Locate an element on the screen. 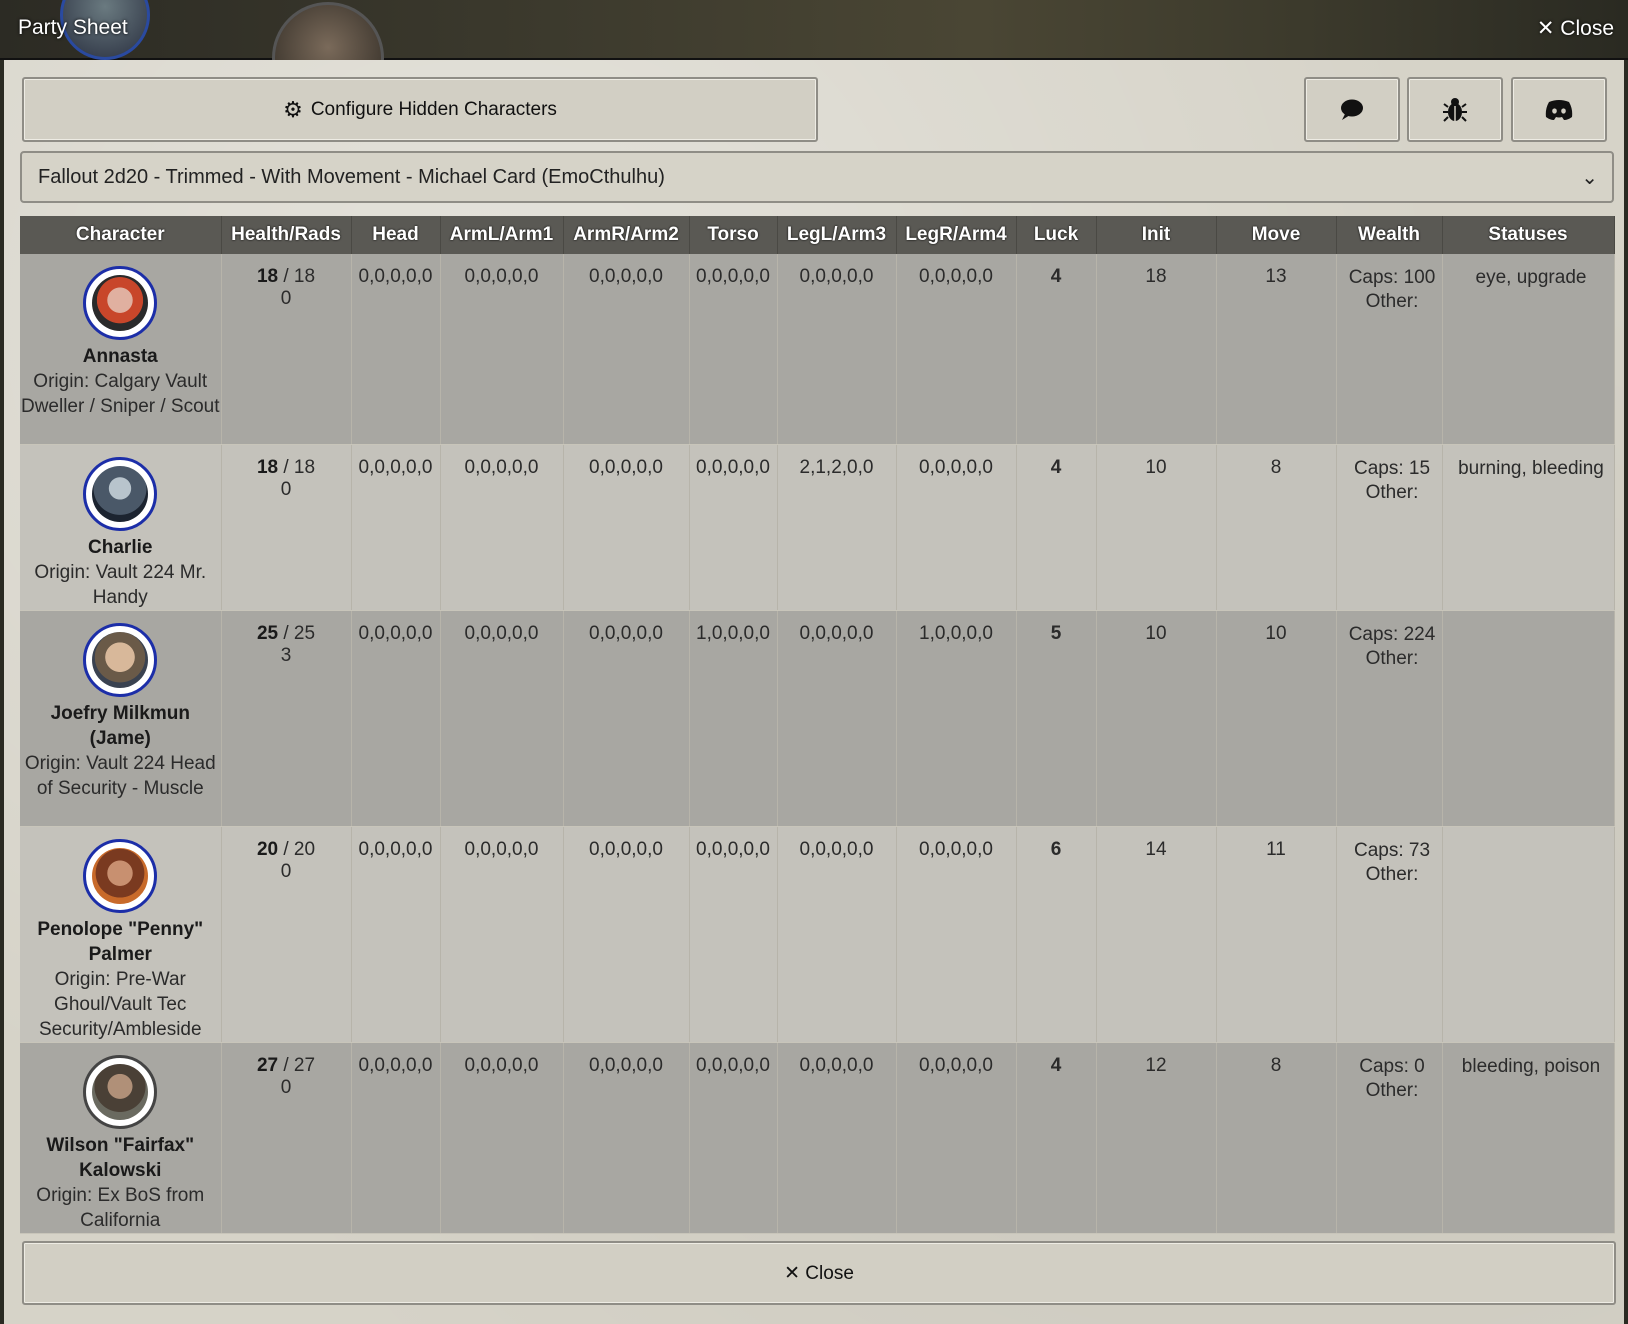  caps-value: Caps: 0 is located at coordinates (1392, 1066).